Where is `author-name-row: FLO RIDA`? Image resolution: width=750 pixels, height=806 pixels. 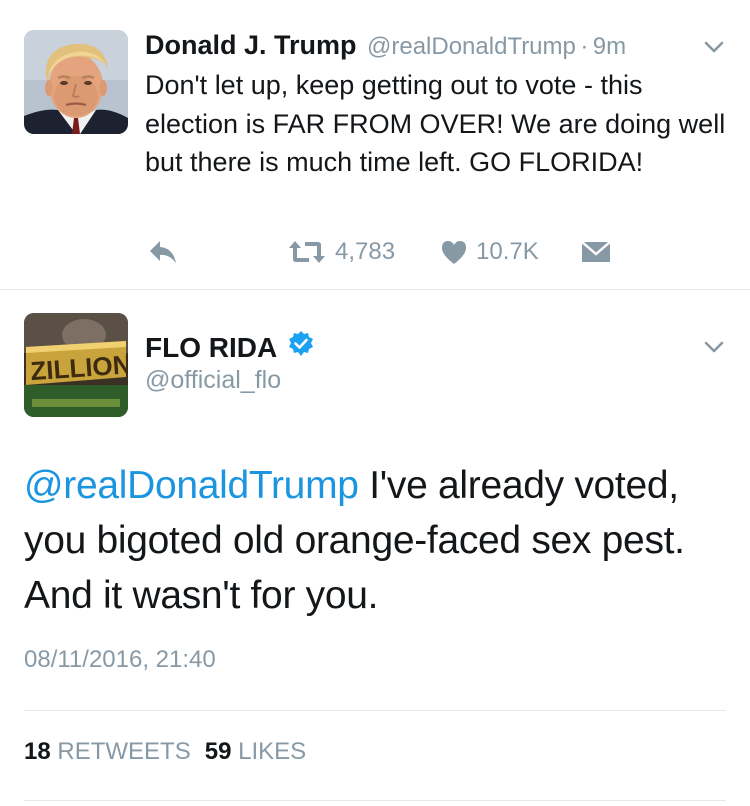 author-name-row: FLO RIDA is located at coordinates (230, 347).